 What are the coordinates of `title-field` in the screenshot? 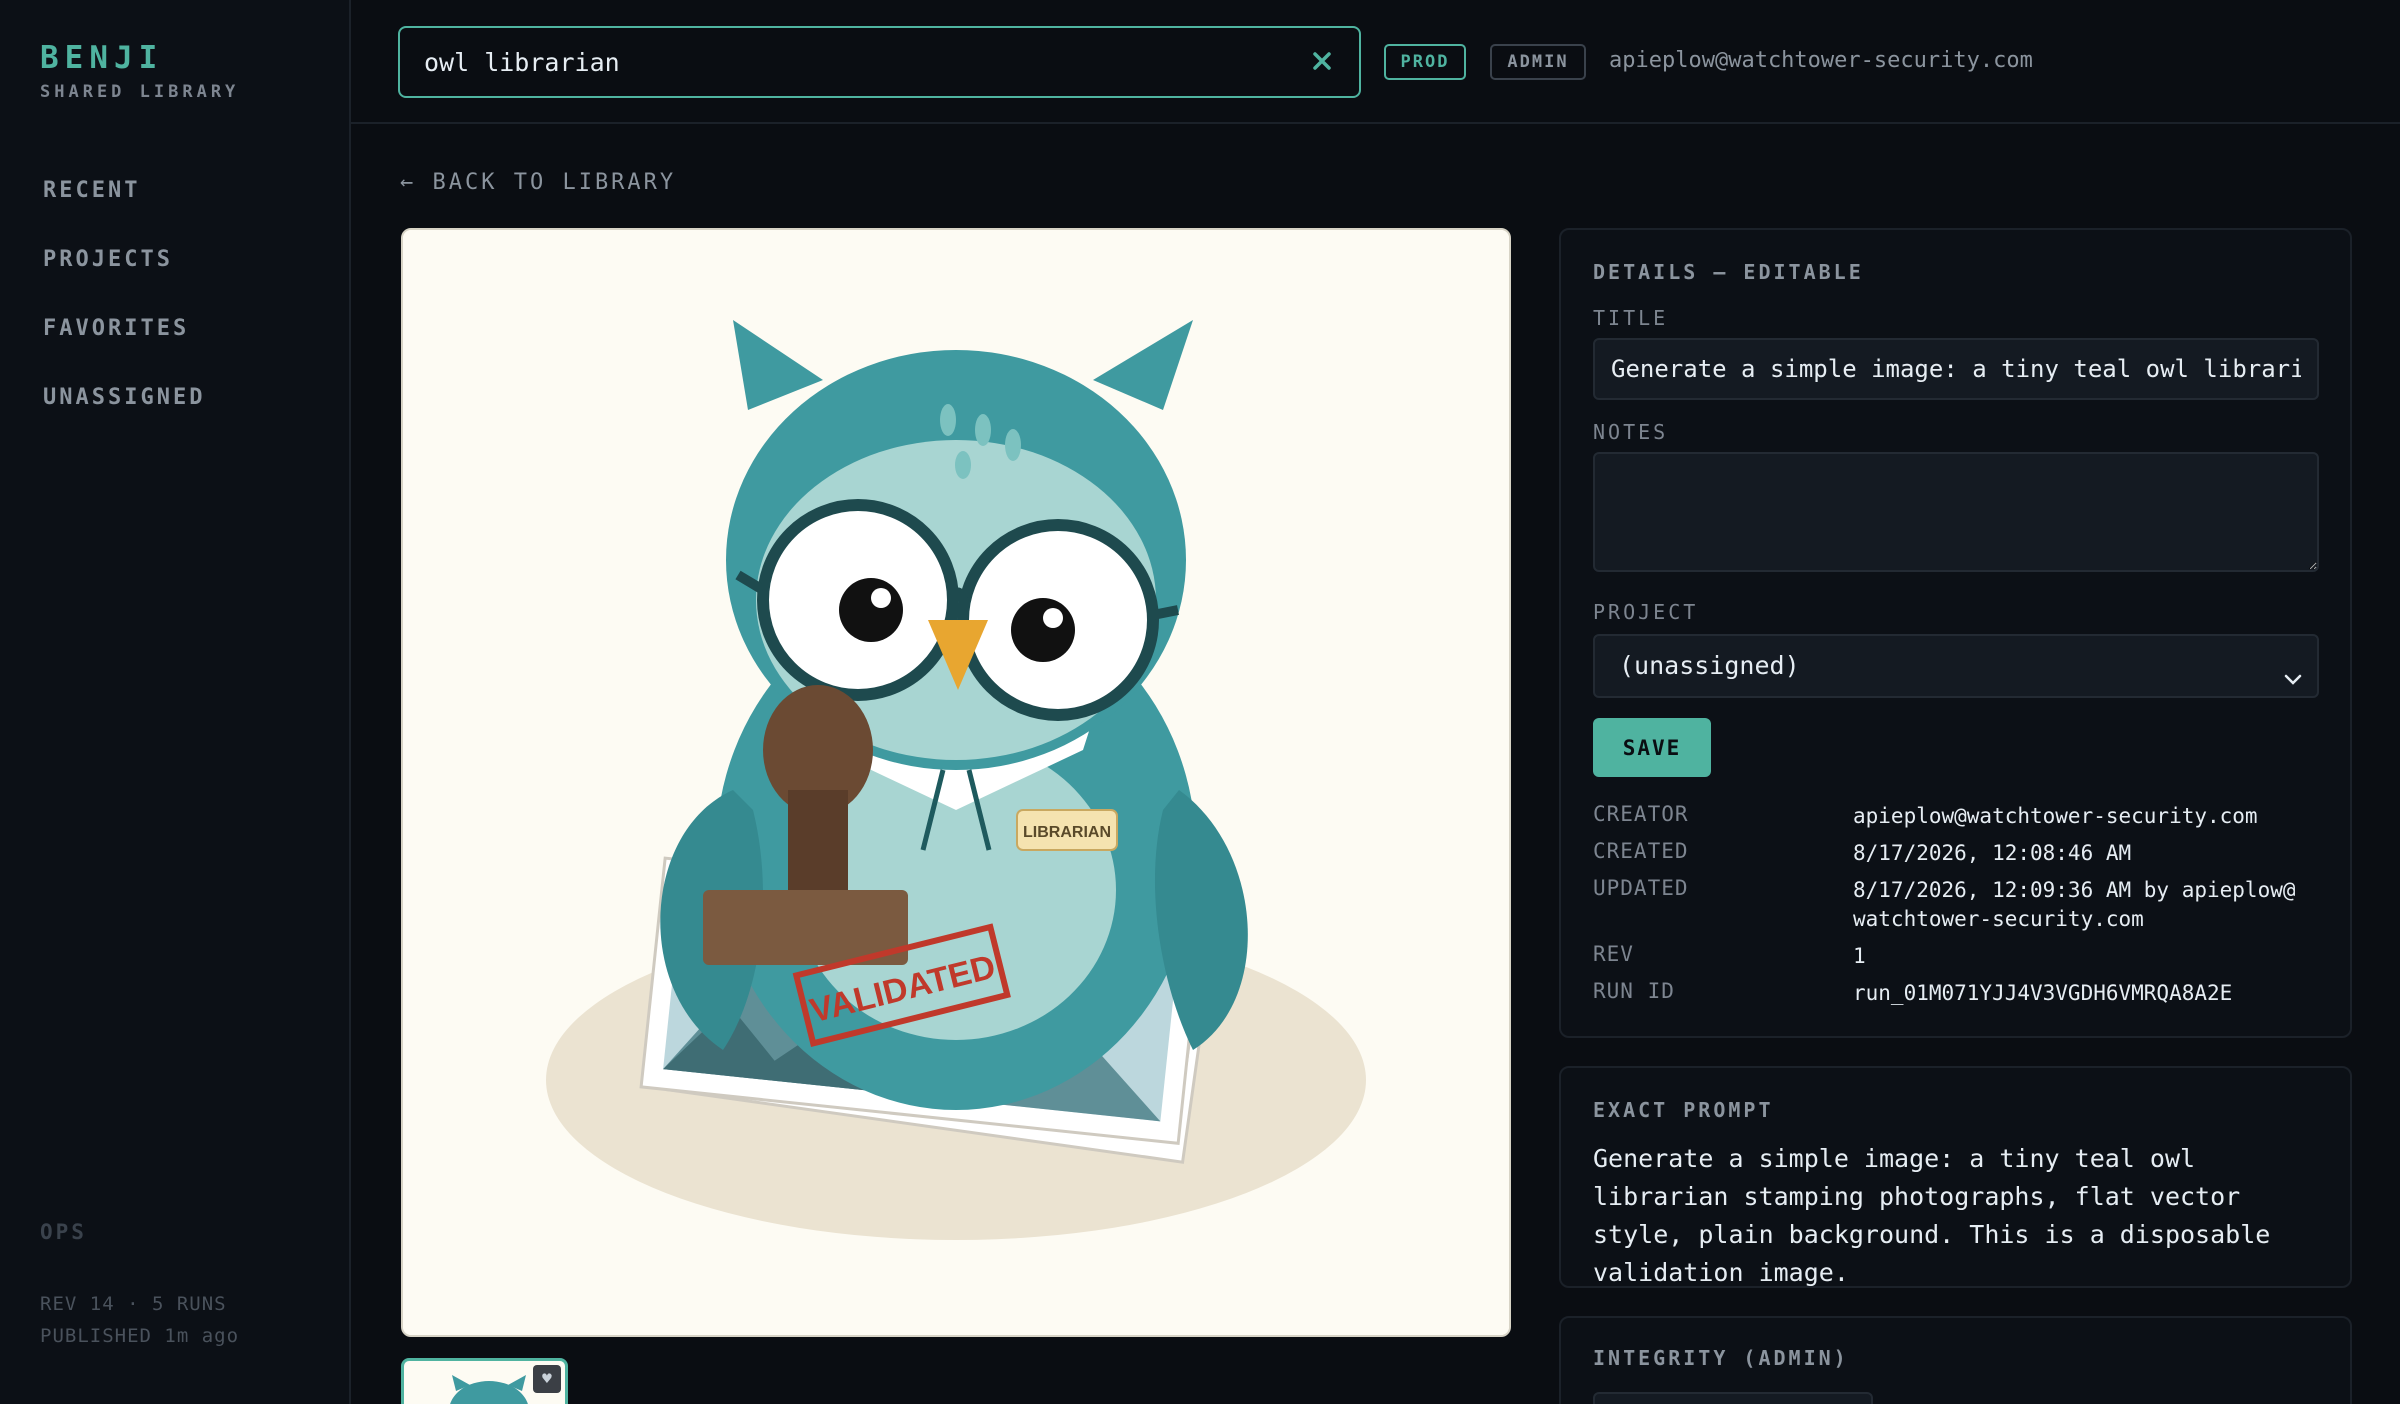 It's located at (1956, 369).